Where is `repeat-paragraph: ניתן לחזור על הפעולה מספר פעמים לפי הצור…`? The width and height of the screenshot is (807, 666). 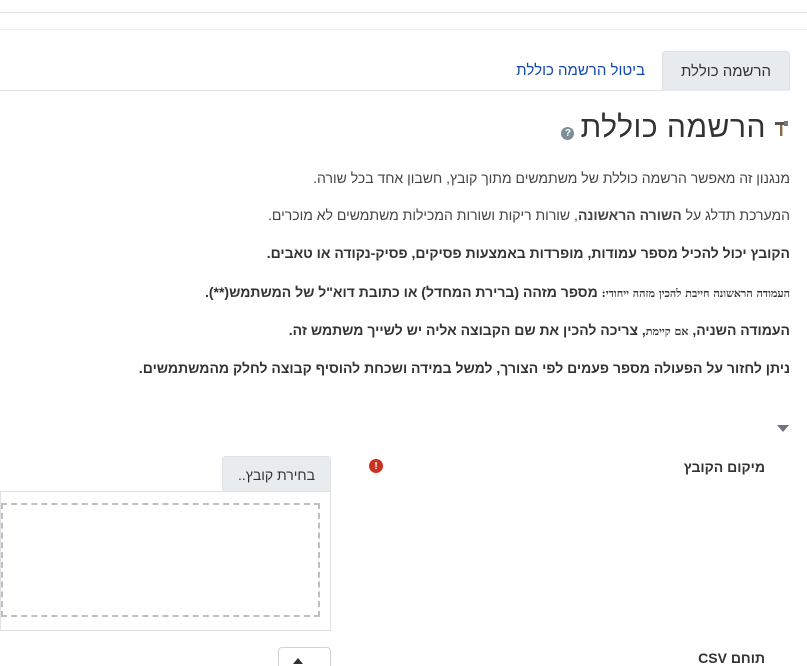 repeat-paragraph: ניתן לחזור על הפעולה מספר פעמים לפי הצור… is located at coordinates (464, 368).